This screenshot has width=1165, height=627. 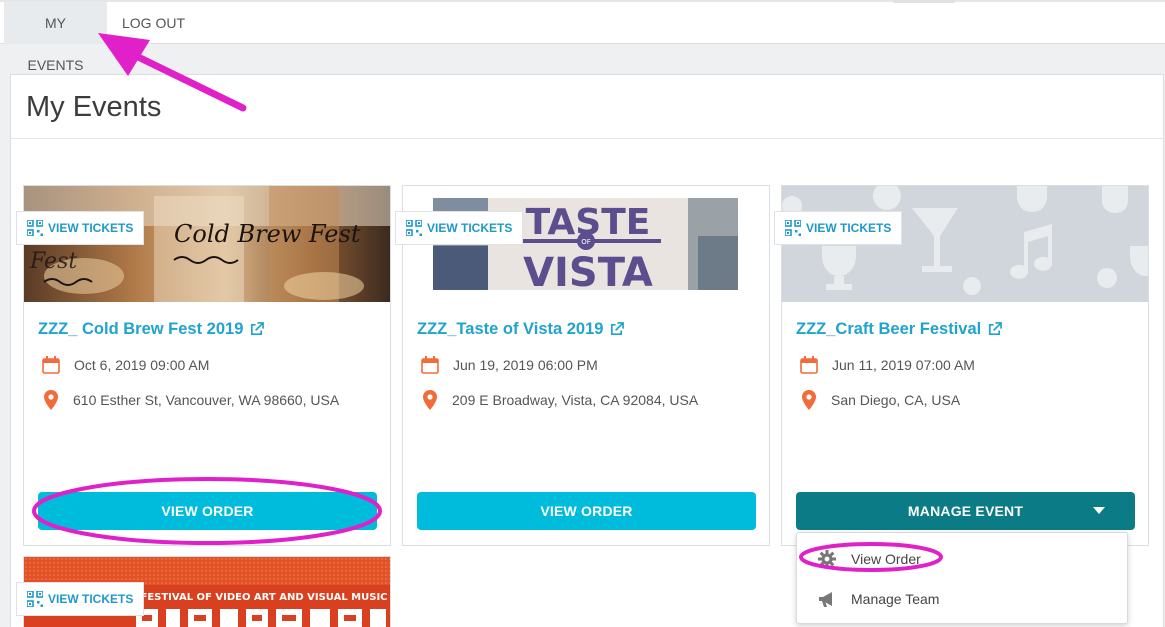 I want to click on event-location-row: San Diego, CA, USA, so click(x=879, y=400).